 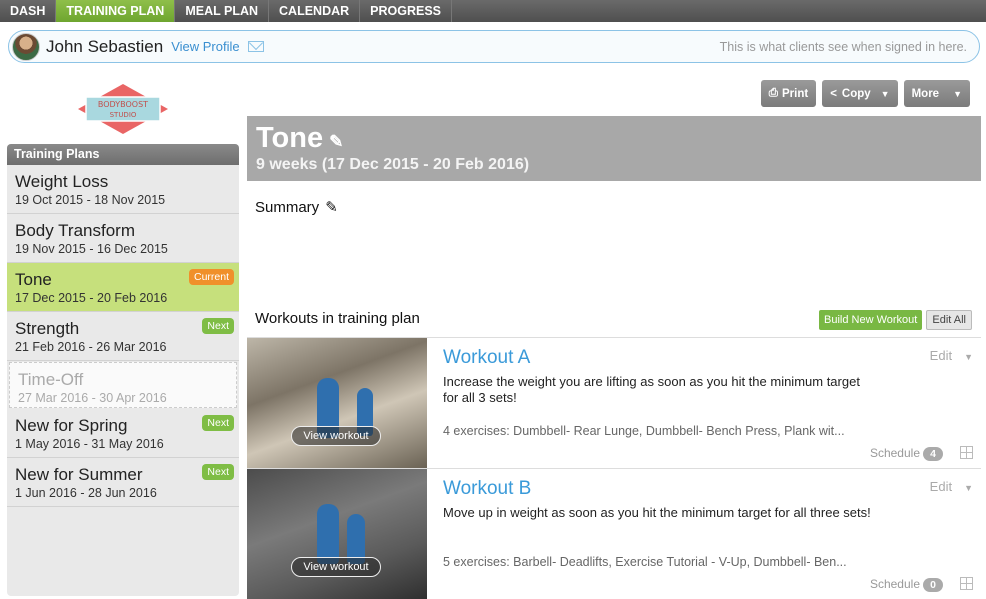 What do you see at coordinates (406, 11) in the screenshot?
I see `nav-tab-progress: PROGRESS` at bounding box center [406, 11].